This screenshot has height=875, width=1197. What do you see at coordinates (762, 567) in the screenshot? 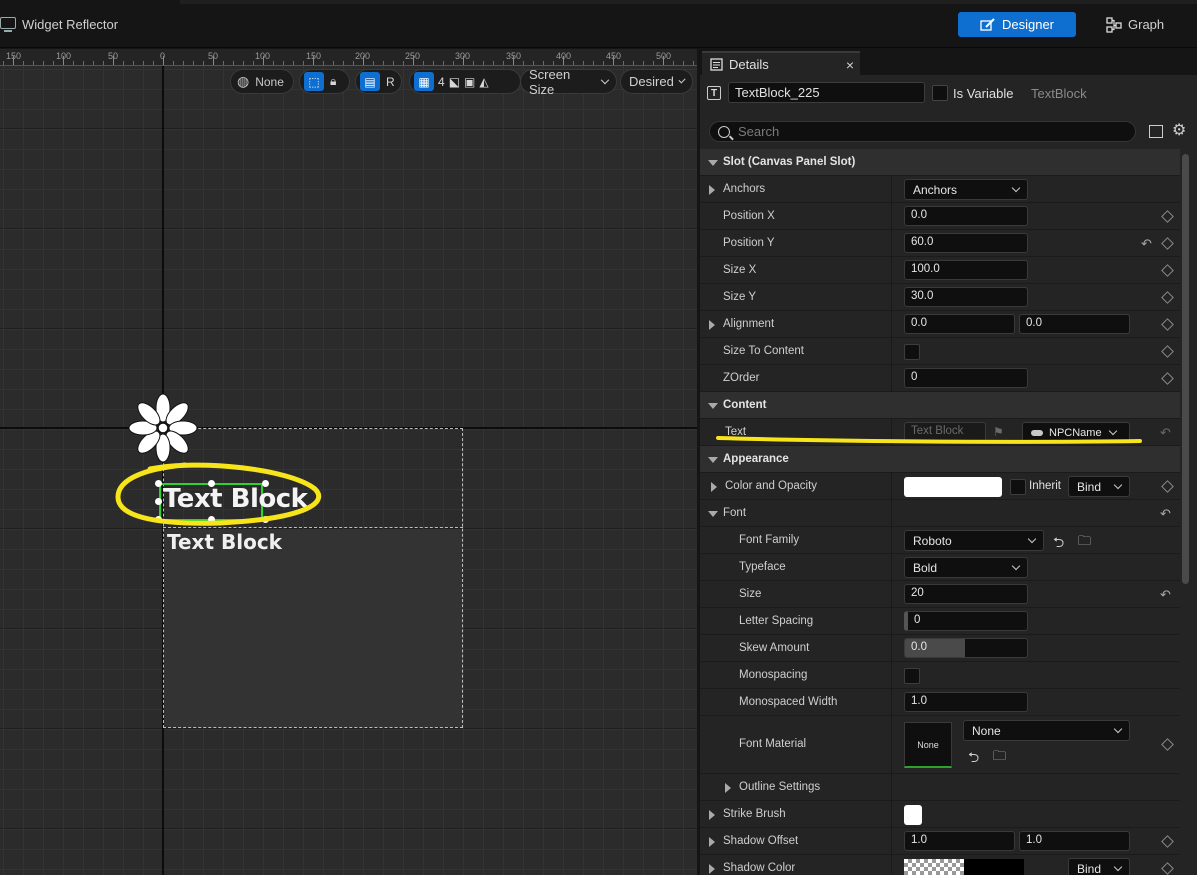
I see `property-label: Typeface` at bounding box center [762, 567].